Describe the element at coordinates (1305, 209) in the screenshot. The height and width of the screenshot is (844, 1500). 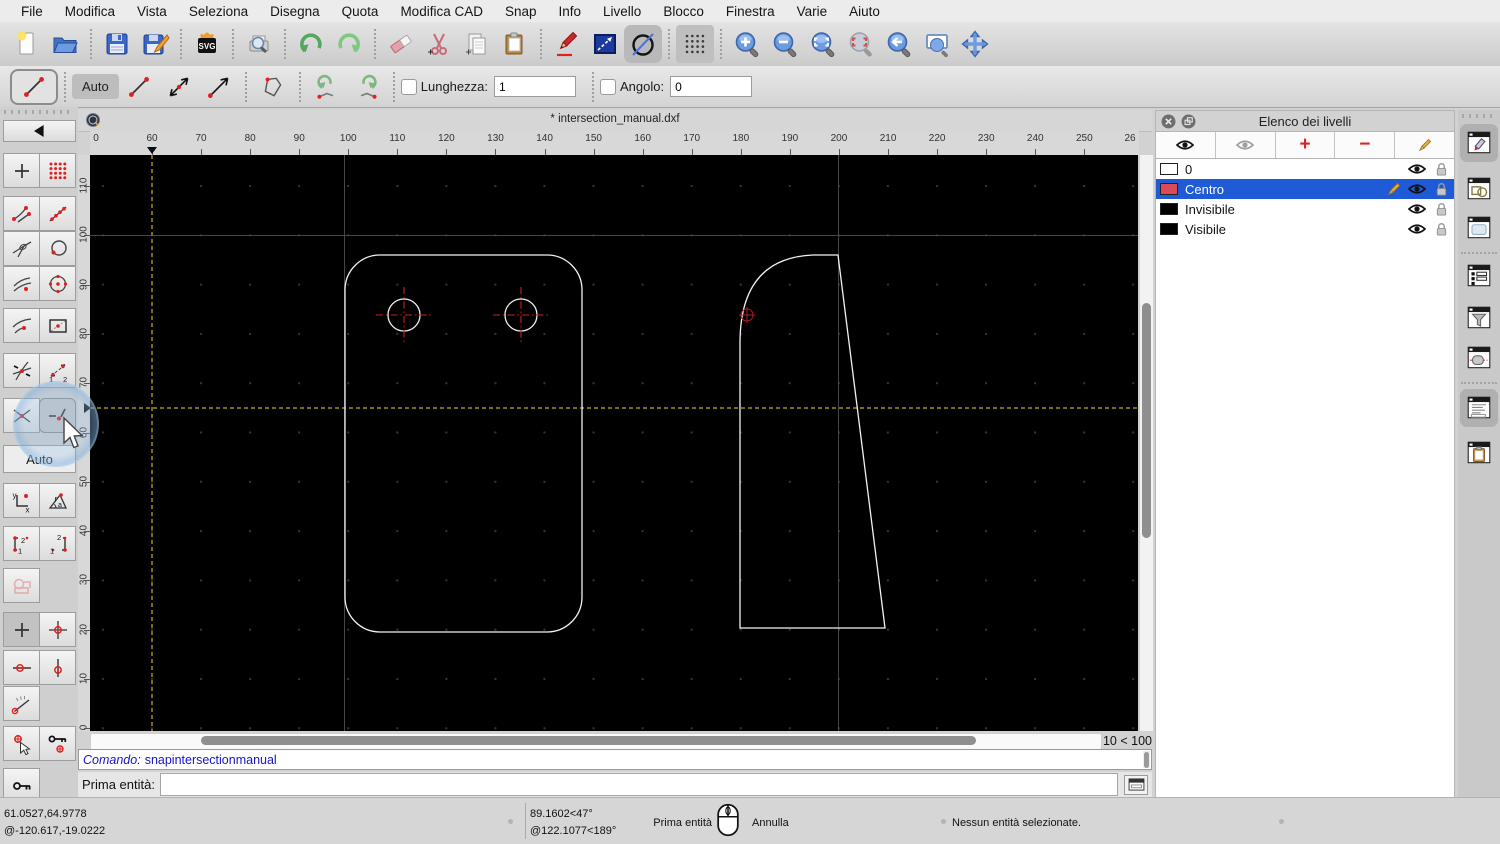
I see `layer-row-invisibile: Invisibile` at that location.